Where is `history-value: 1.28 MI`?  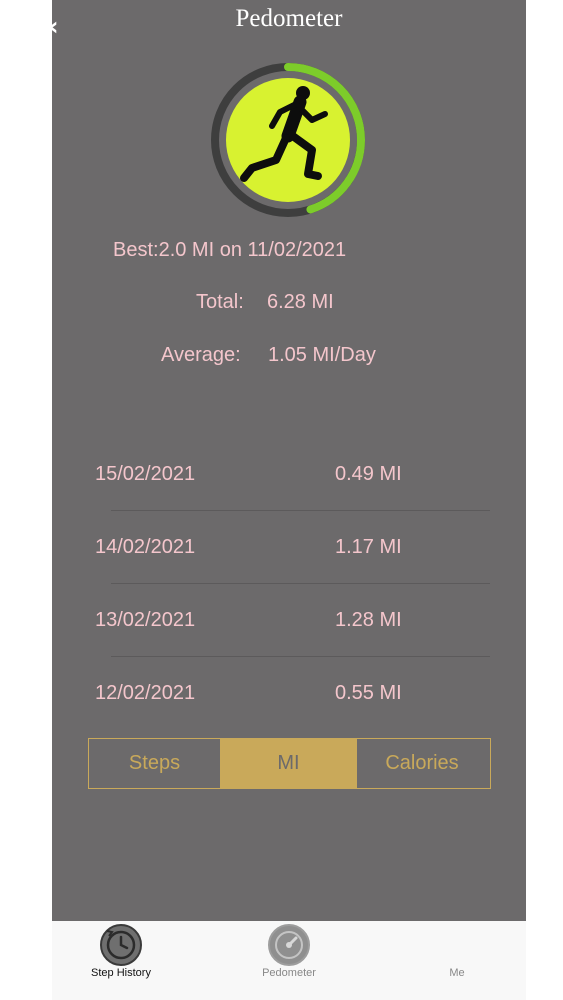 history-value: 1.28 MI is located at coordinates (368, 620).